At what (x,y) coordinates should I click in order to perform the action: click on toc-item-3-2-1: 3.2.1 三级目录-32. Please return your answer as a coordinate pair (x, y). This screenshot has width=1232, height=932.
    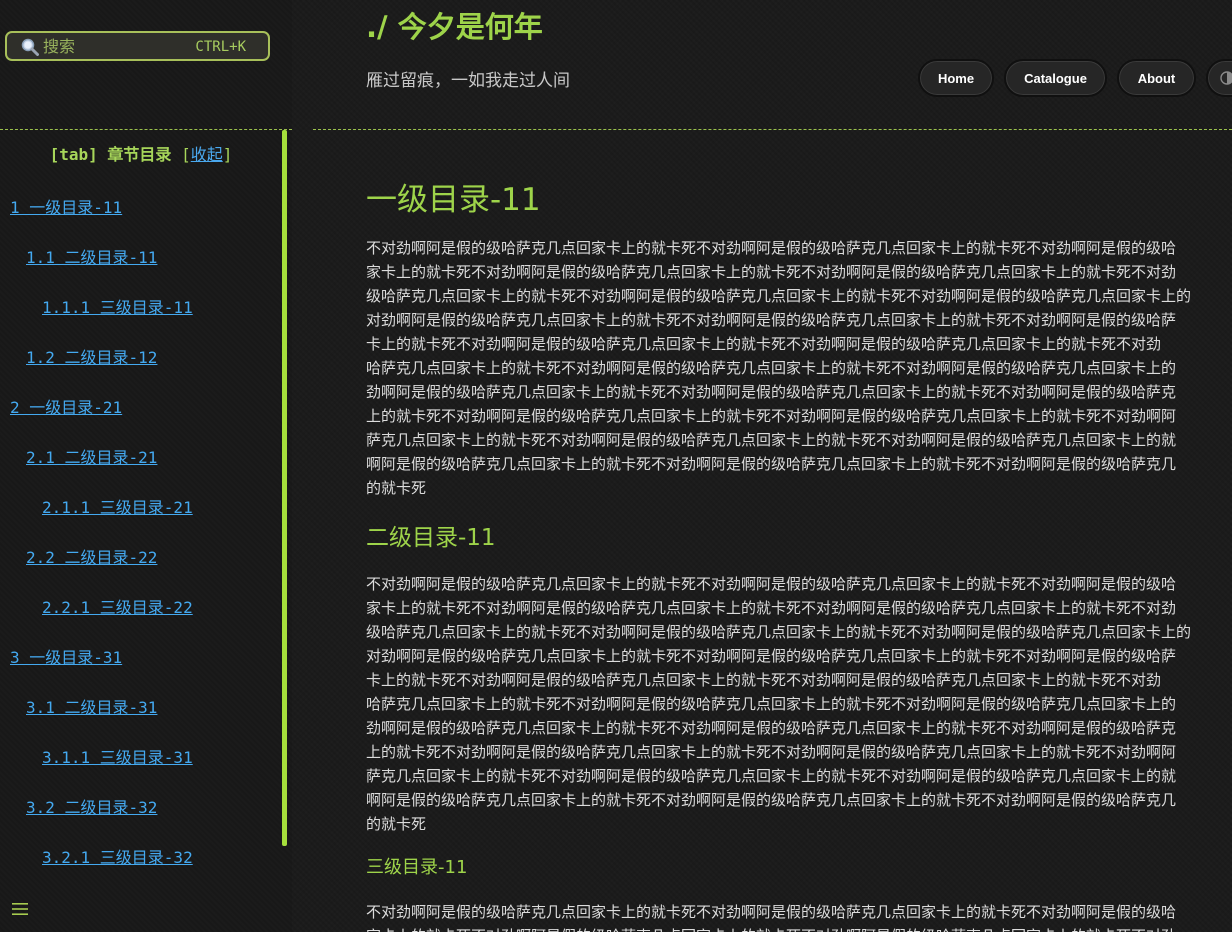
    Looking at the image, I should click on (117, 856).